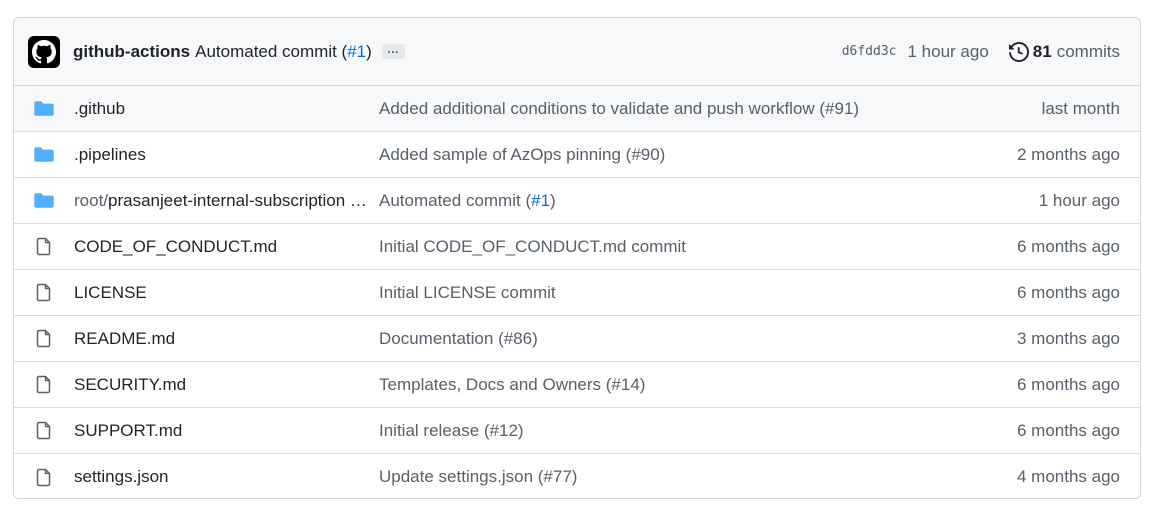 The height and width of the screenshot is (516, 1152). Describe the element at coordinates (698, 431) in the screenshot. I see `commit-message-link: Initial release (#12)` at that location.